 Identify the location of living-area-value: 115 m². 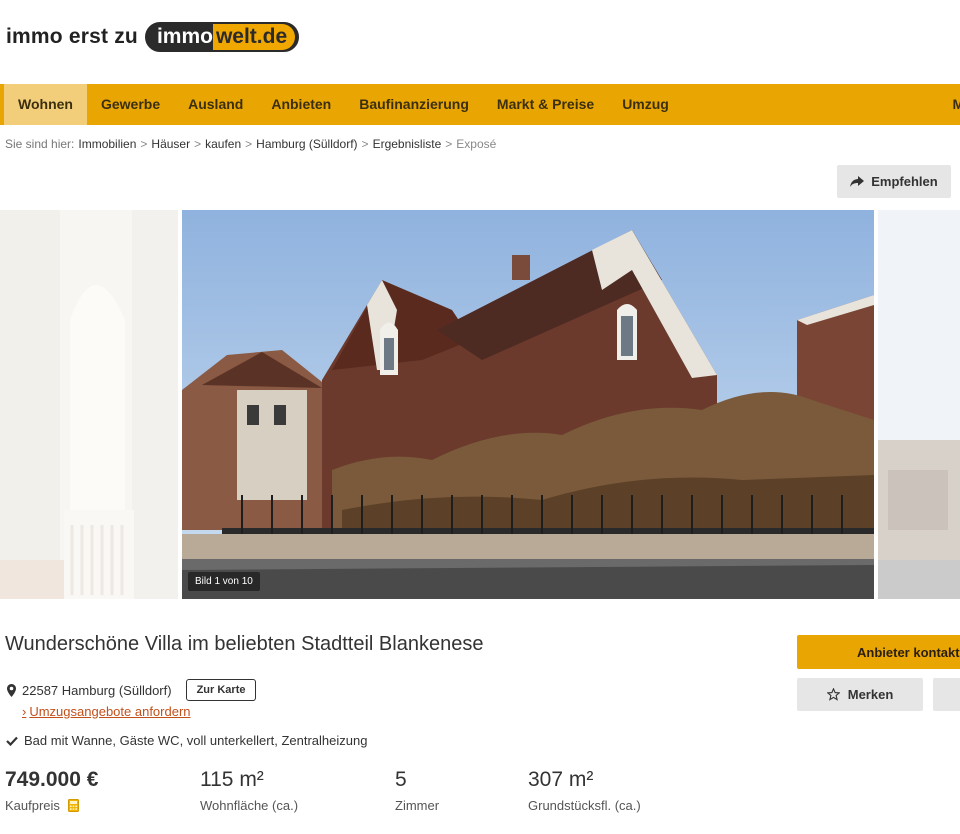
(232, 779).